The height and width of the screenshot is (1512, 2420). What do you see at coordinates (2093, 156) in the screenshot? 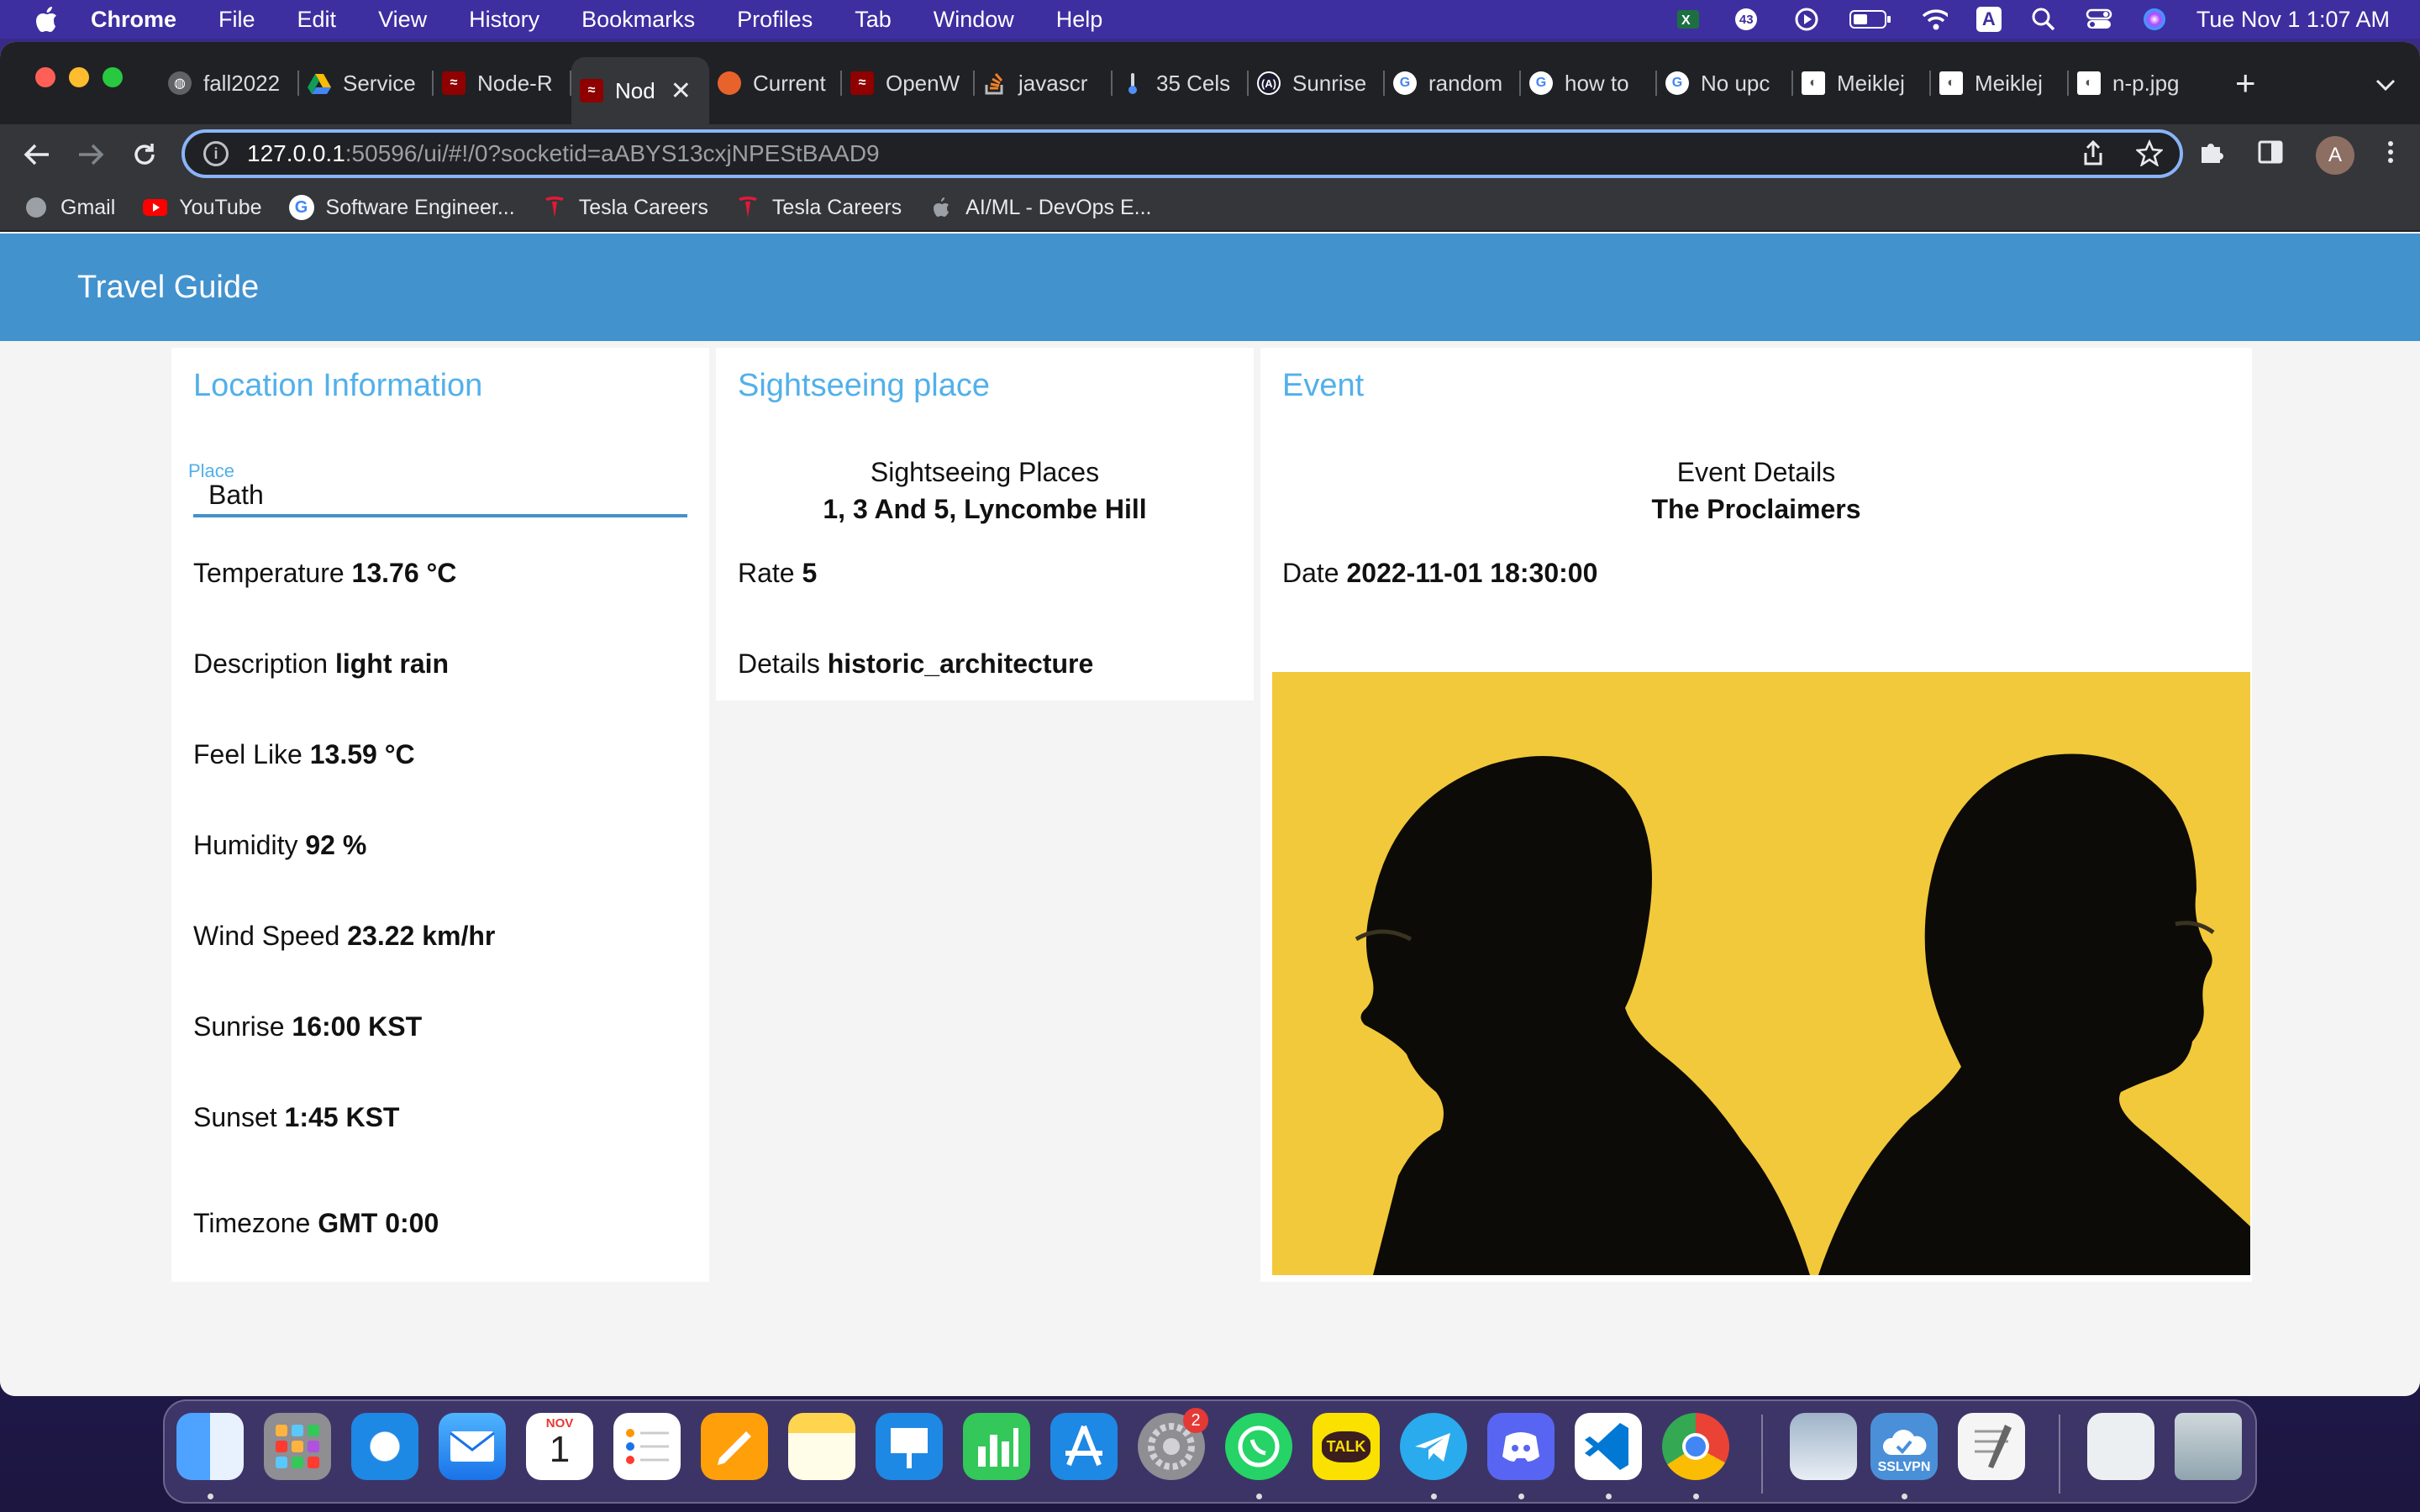
I see `share-icon` at bounding box center [2093, 156].